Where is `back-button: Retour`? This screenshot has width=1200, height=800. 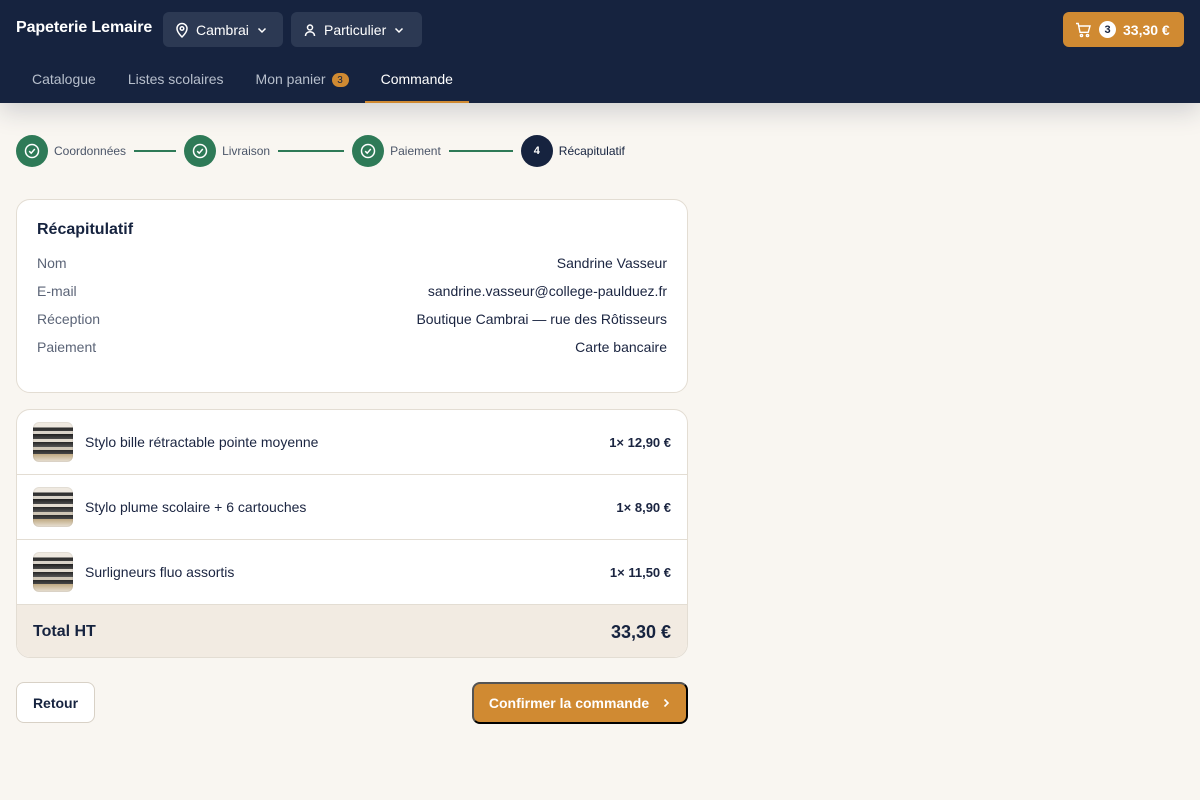 back-button: Retour is located at coordinates (55, 702).